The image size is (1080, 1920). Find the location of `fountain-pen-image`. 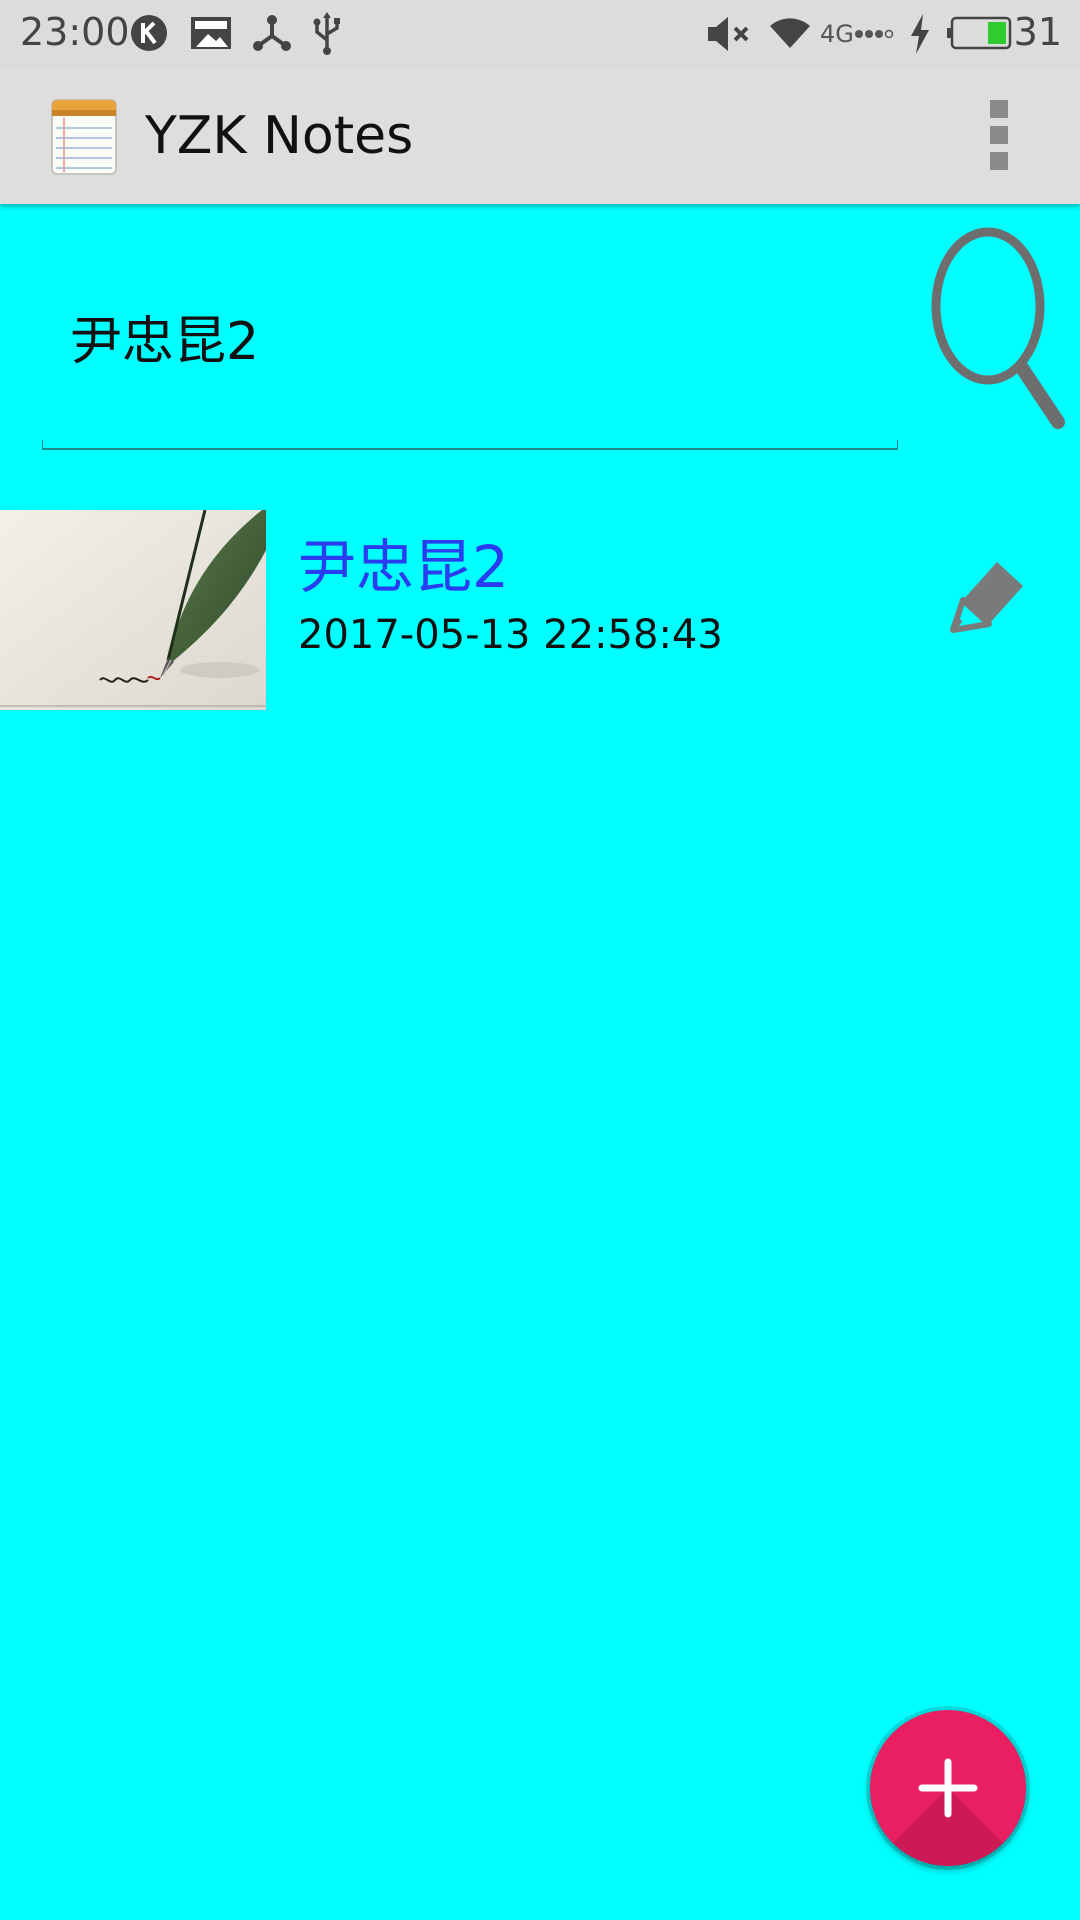

fountain-pen-image is located at coordinates (133, 610).